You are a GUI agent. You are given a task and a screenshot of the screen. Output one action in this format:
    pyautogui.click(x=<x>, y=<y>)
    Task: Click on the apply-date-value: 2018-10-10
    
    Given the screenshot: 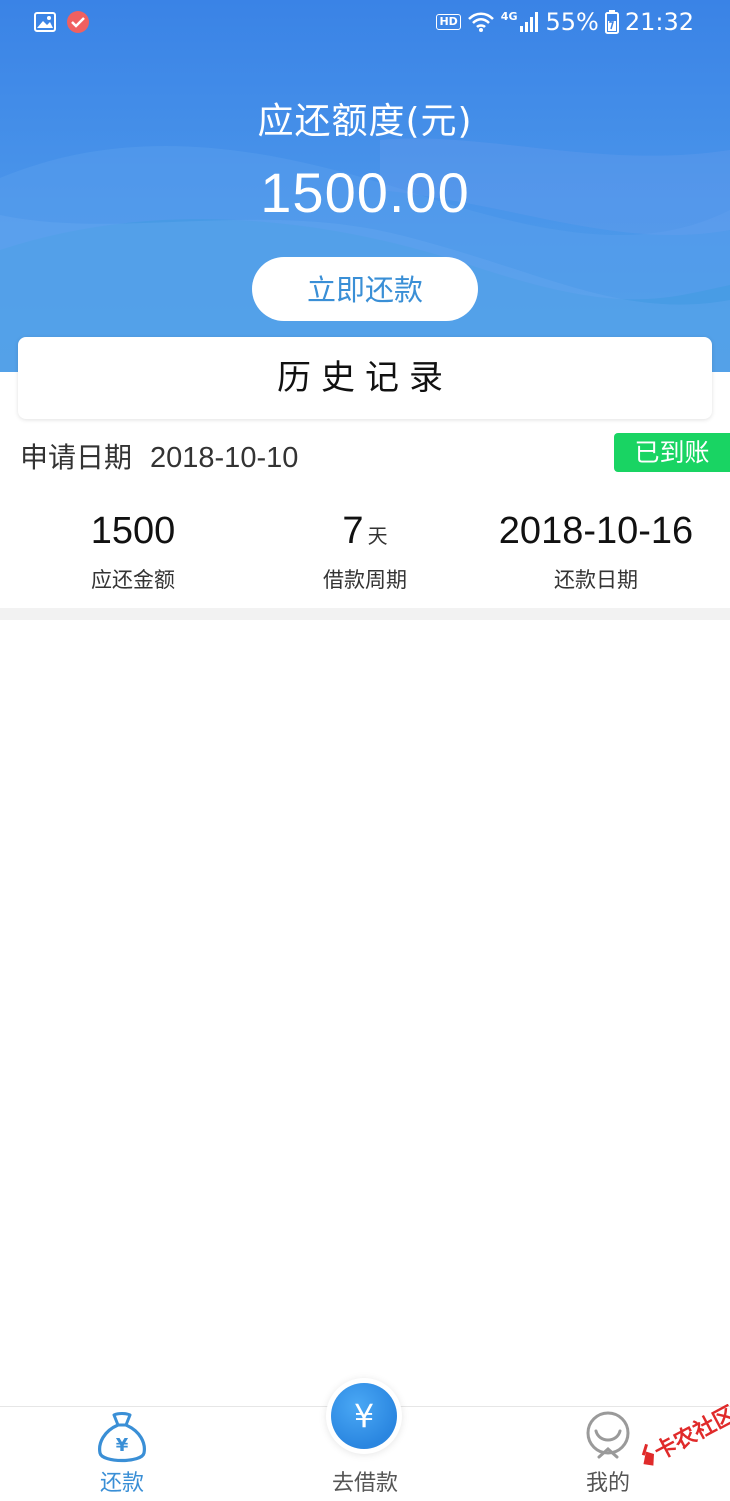 What is the action you would take?
    pyautogui.click(x=224, y=458)
    